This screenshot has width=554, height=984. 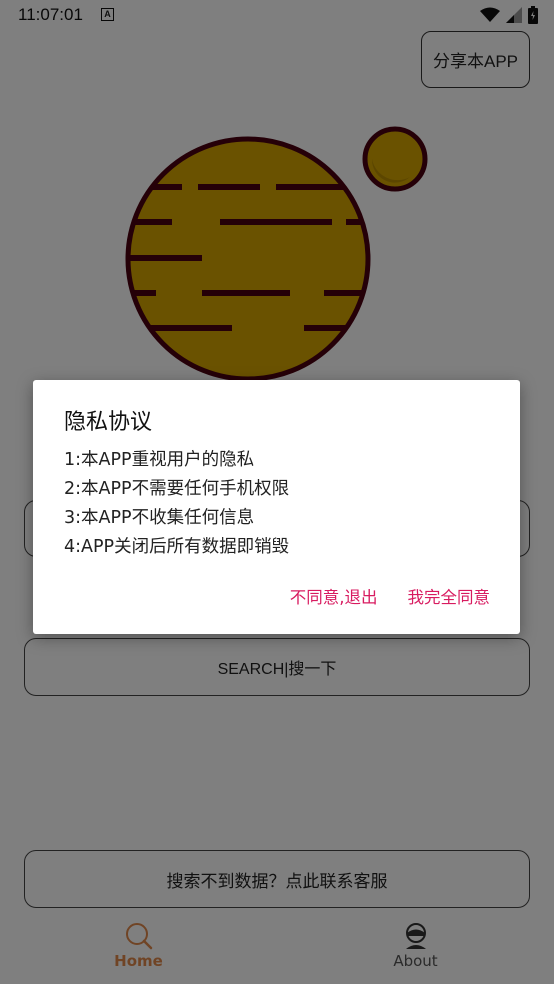 I want to click on dialog-title: 隐私协议, so click(x=108, y=422).